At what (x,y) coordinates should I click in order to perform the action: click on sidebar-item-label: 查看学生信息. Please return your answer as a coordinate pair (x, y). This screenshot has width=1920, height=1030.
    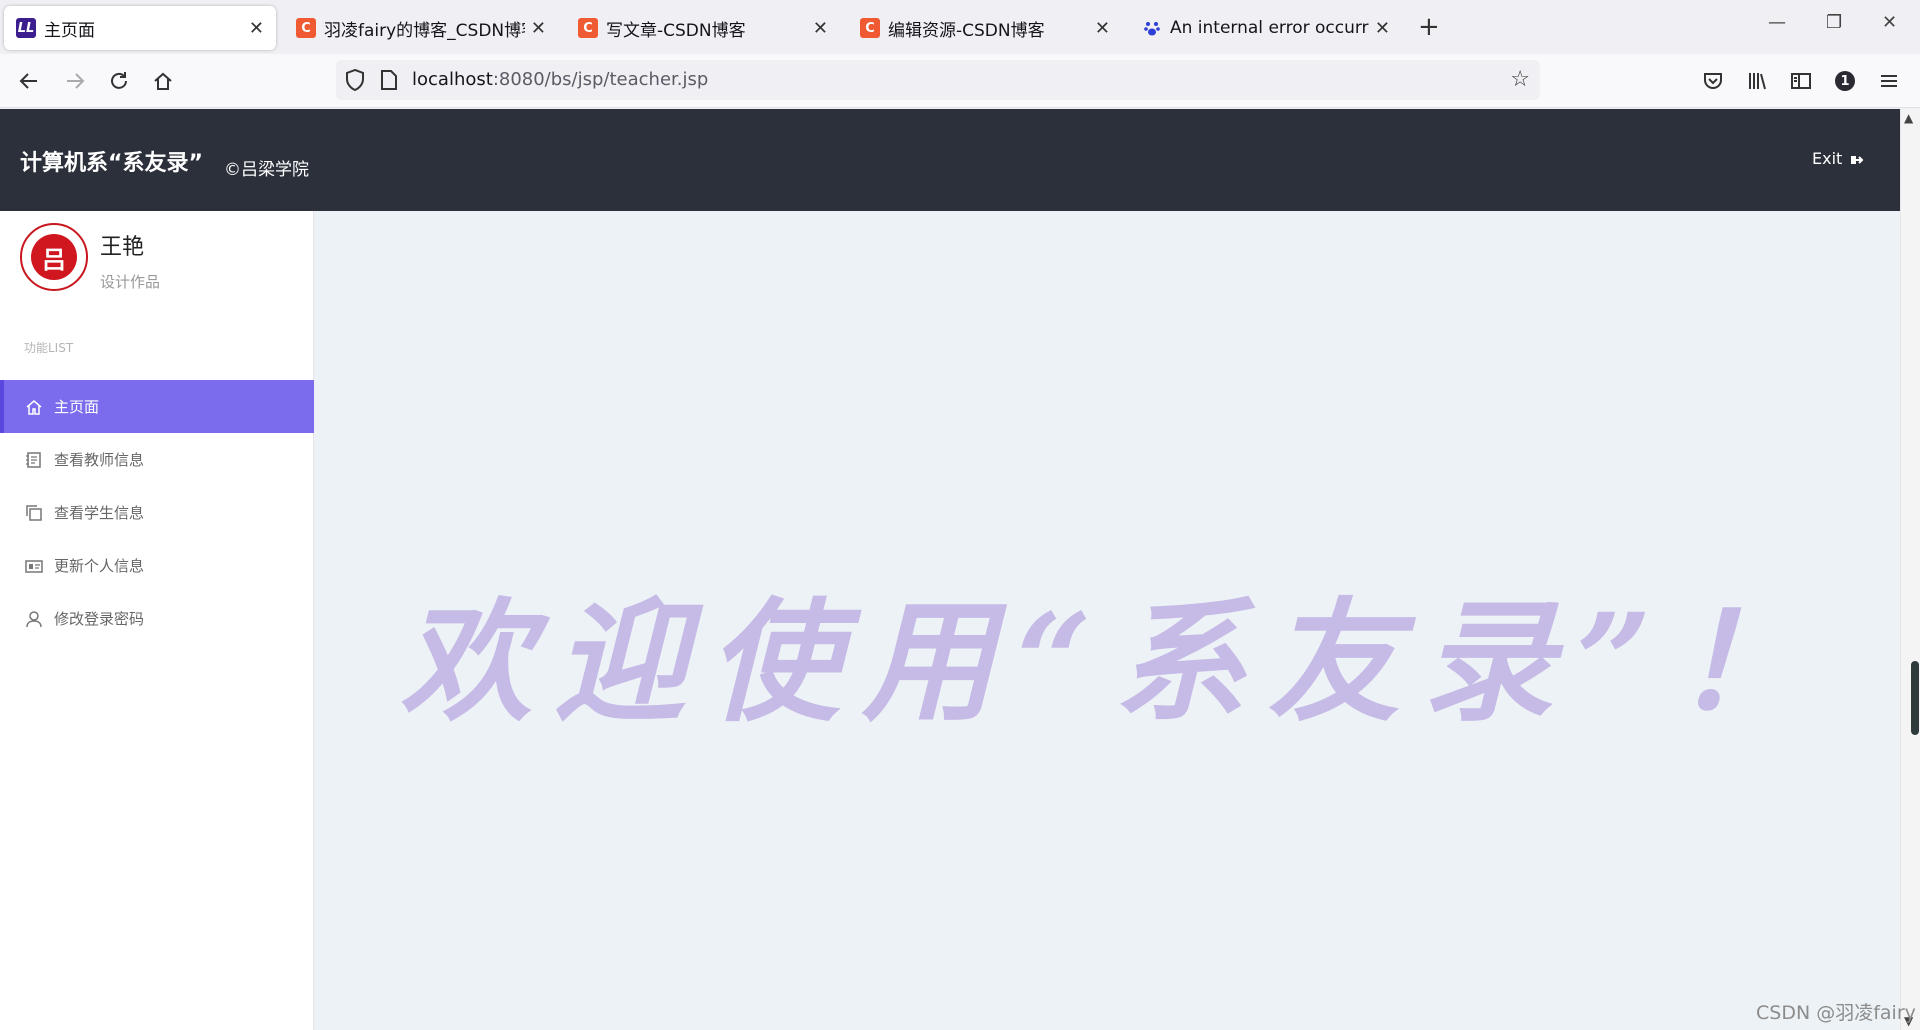
    Looking at the image, I should click on (99, 513).